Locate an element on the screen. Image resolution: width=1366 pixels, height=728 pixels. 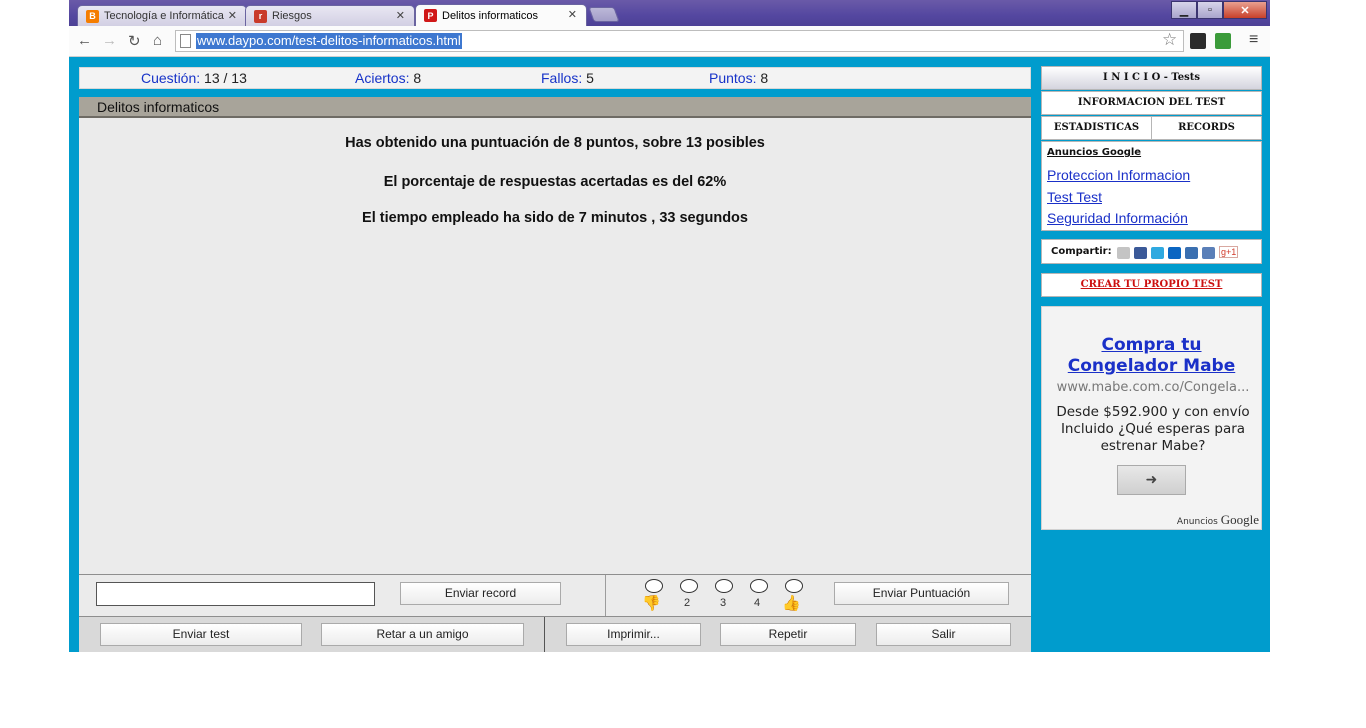
ad-title: Compra tu Congelador Mabe is located at coordinates (1151, 356).